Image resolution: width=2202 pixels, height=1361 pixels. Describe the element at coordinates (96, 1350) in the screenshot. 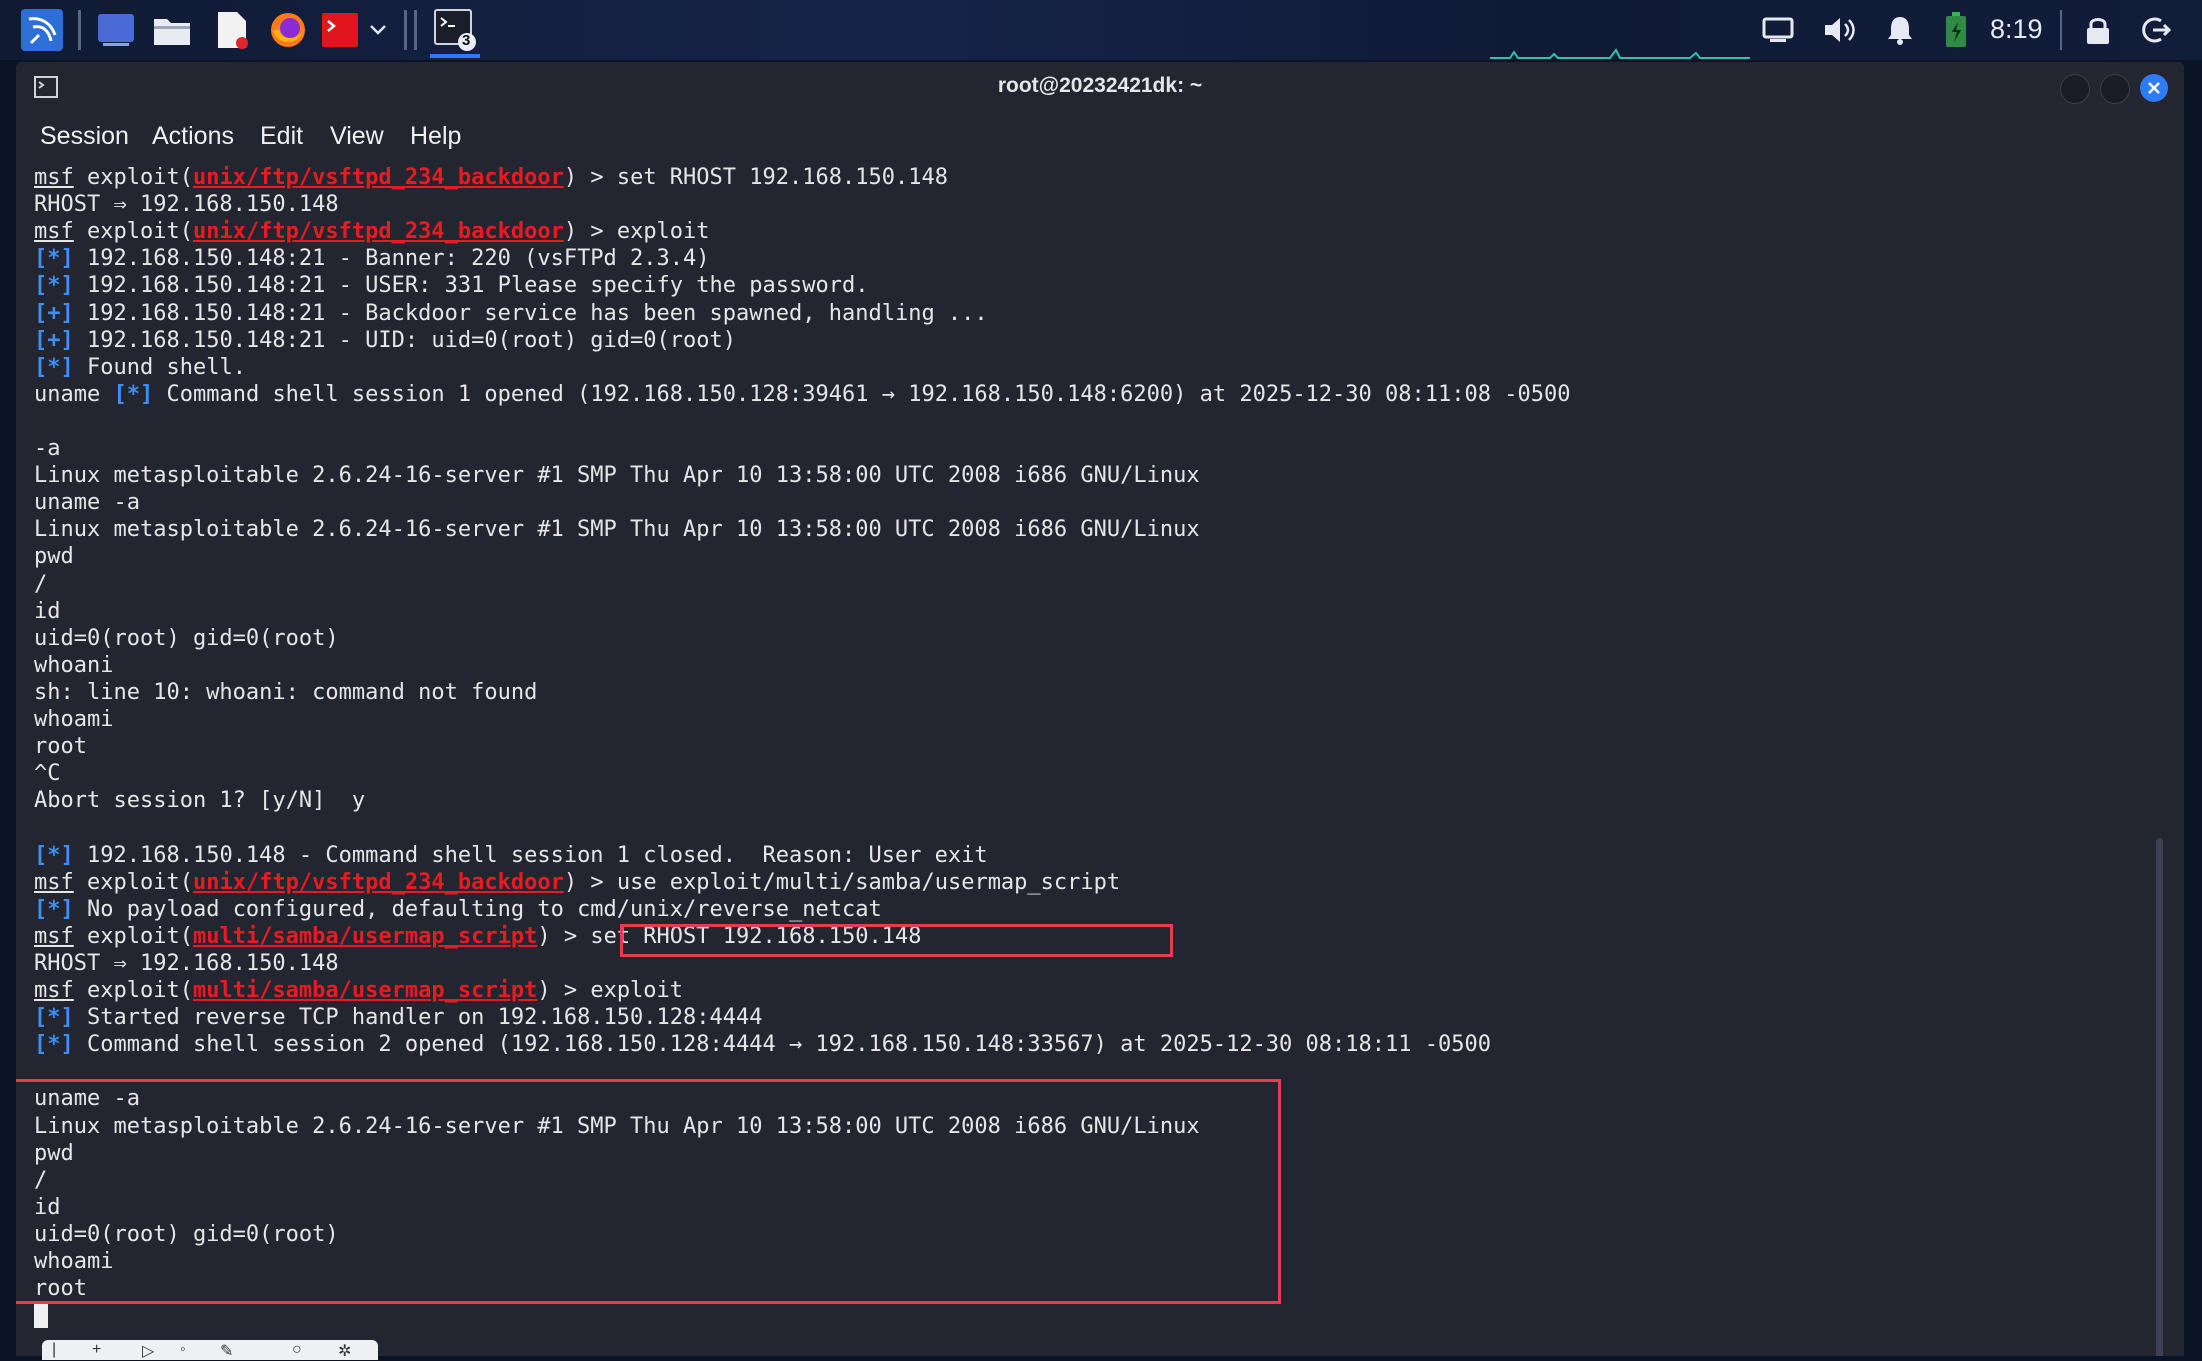

I see `add-icon: +` at that location.